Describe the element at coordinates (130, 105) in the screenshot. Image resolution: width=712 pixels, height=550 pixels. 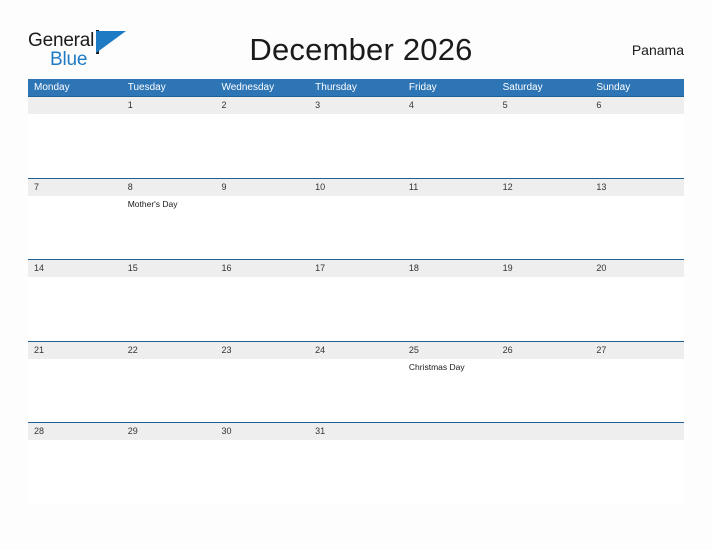
I see `day-number: 1` at that location.